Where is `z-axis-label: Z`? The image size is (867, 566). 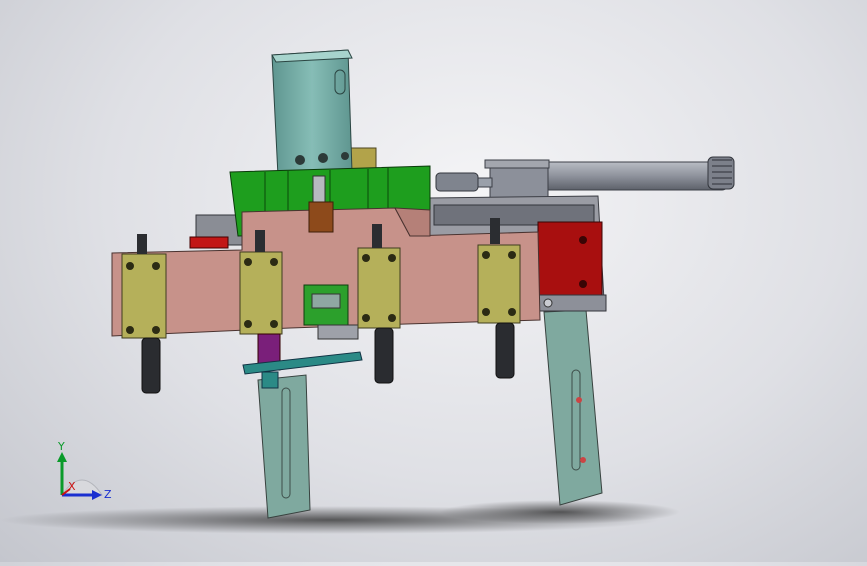
z-axis-label: Z is located at coordinates (108, 494).